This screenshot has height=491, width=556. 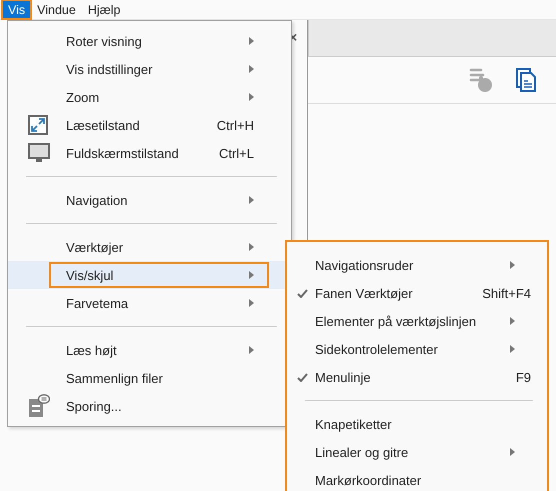 I want to click on menu-item: Fuldskærmstilstand Ctrl+L, so click(x=159, y=153).